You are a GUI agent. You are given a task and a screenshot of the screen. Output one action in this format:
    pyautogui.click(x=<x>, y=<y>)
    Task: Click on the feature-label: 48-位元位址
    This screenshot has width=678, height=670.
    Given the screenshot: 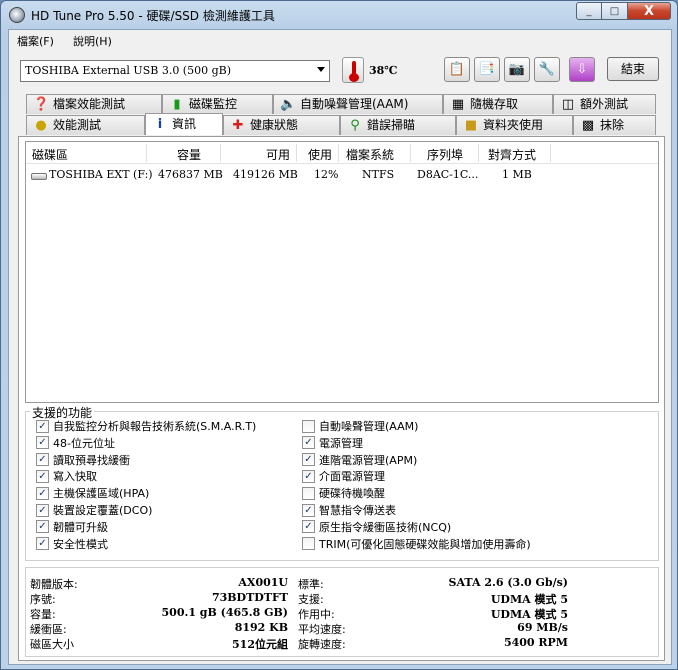 What is the action you would take?
    pyautogui.click(x=84, y=443)
    